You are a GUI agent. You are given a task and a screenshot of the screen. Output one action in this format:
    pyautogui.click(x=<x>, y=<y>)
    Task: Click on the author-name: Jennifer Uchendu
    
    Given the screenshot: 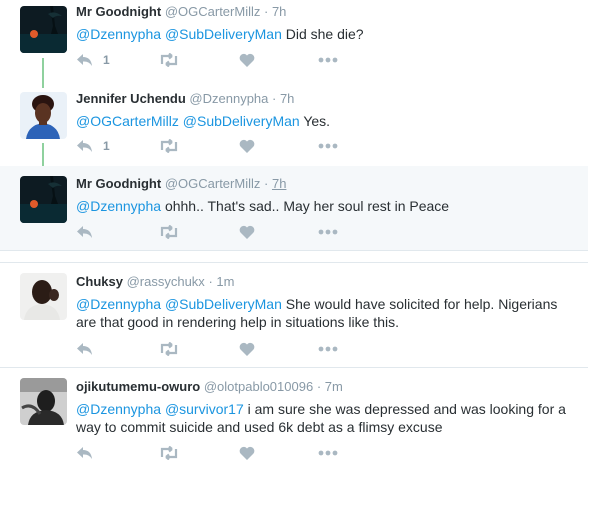 What is the action you would take?
    pyautogui.click(x=131, y=98)
    